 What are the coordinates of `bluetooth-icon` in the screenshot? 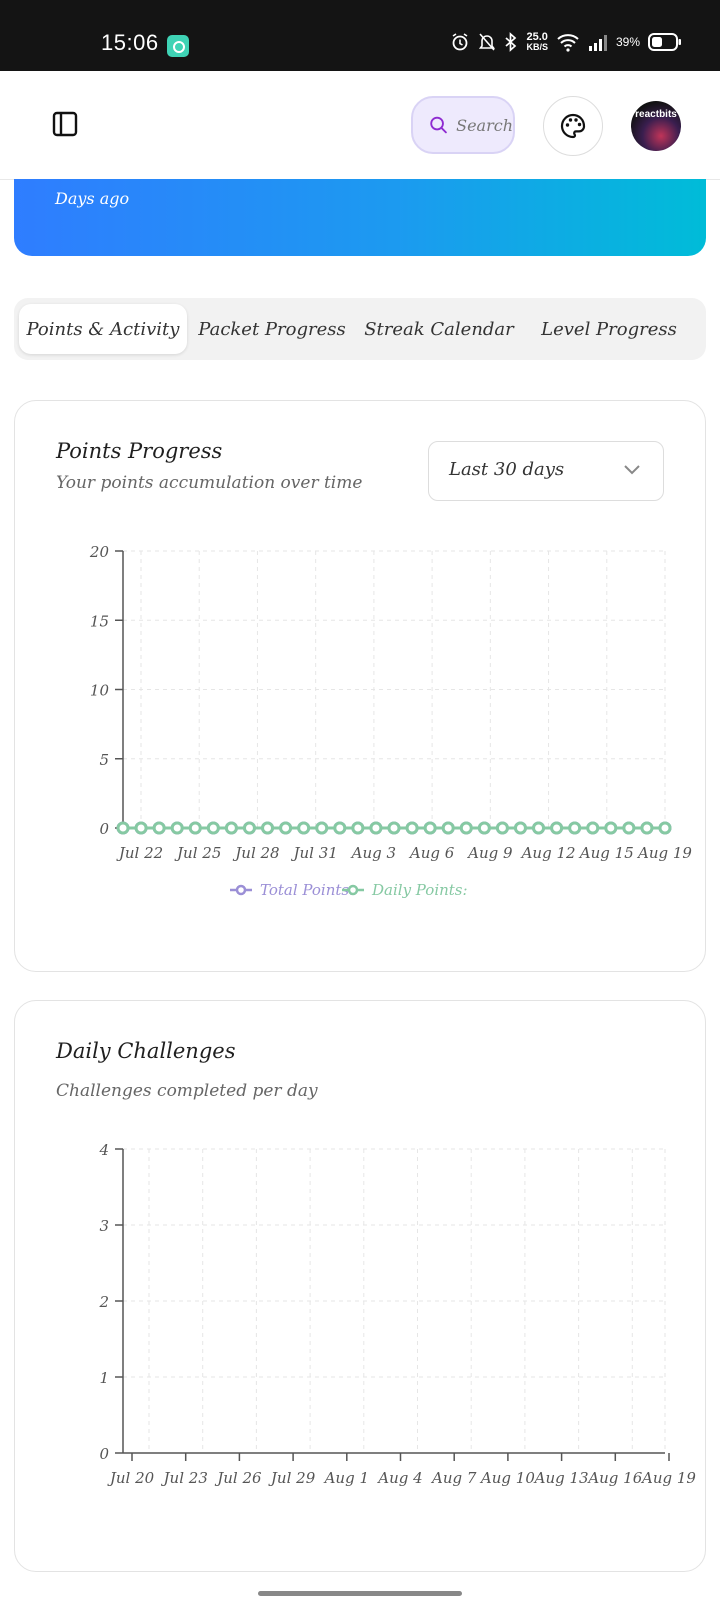 It's located at (511, 42).